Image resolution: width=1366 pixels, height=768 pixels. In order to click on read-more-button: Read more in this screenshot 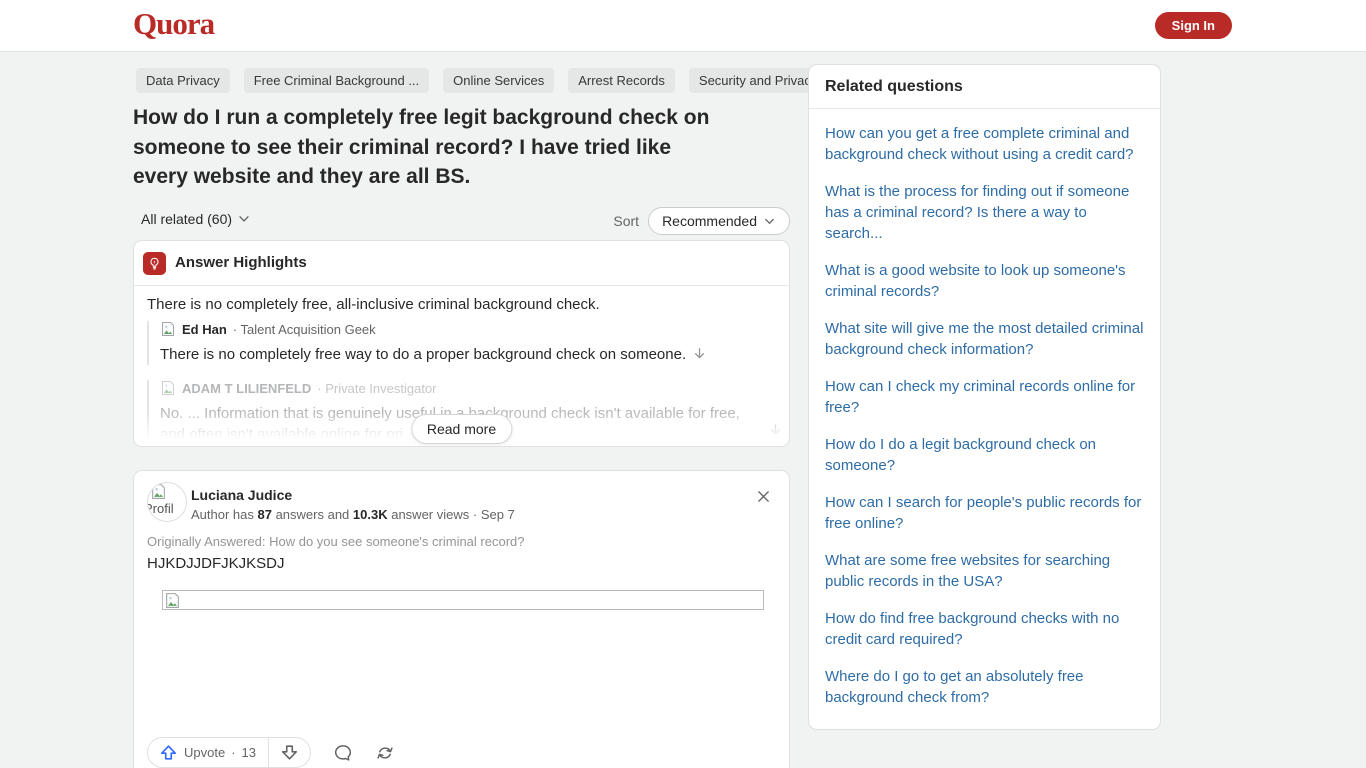, I will do `click(461, 429)`.